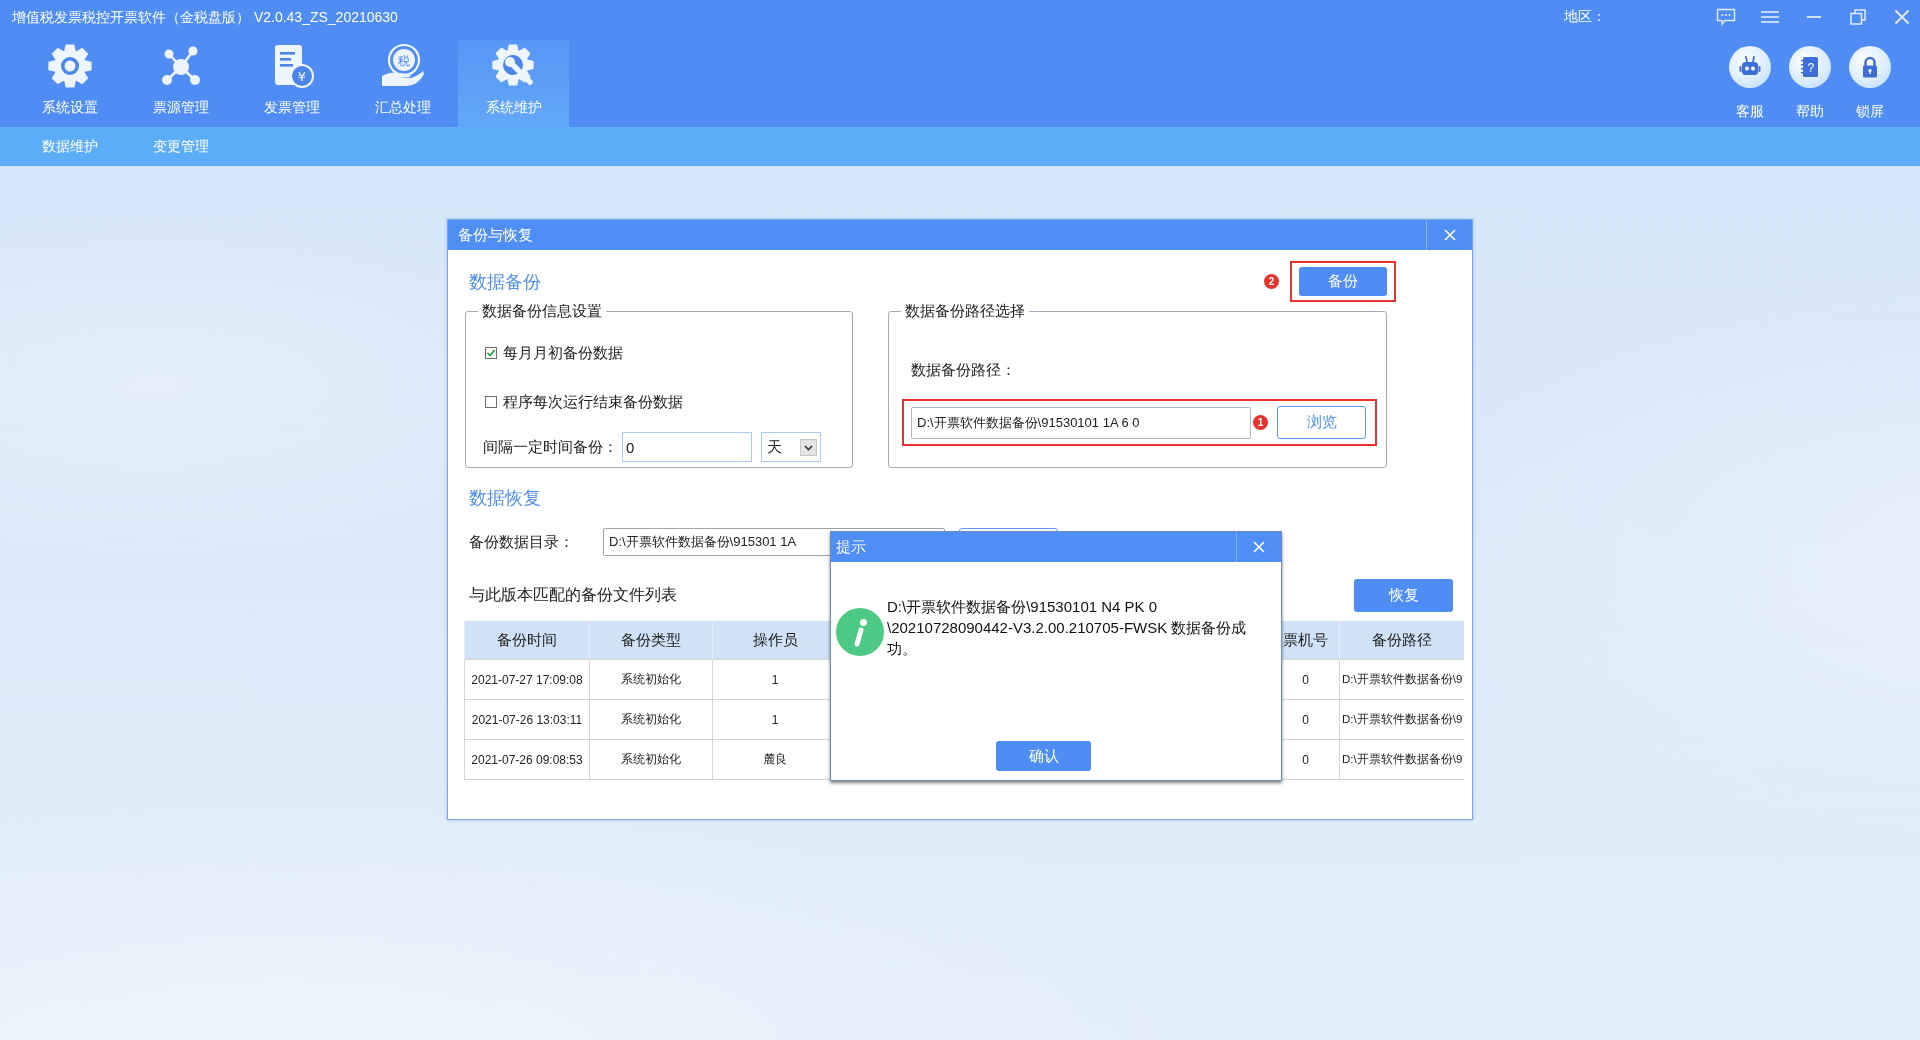  What do you see at coordinates (1858, 17) in the screenshot?
I see `restore-icon` at bounding box center [1858, 17].